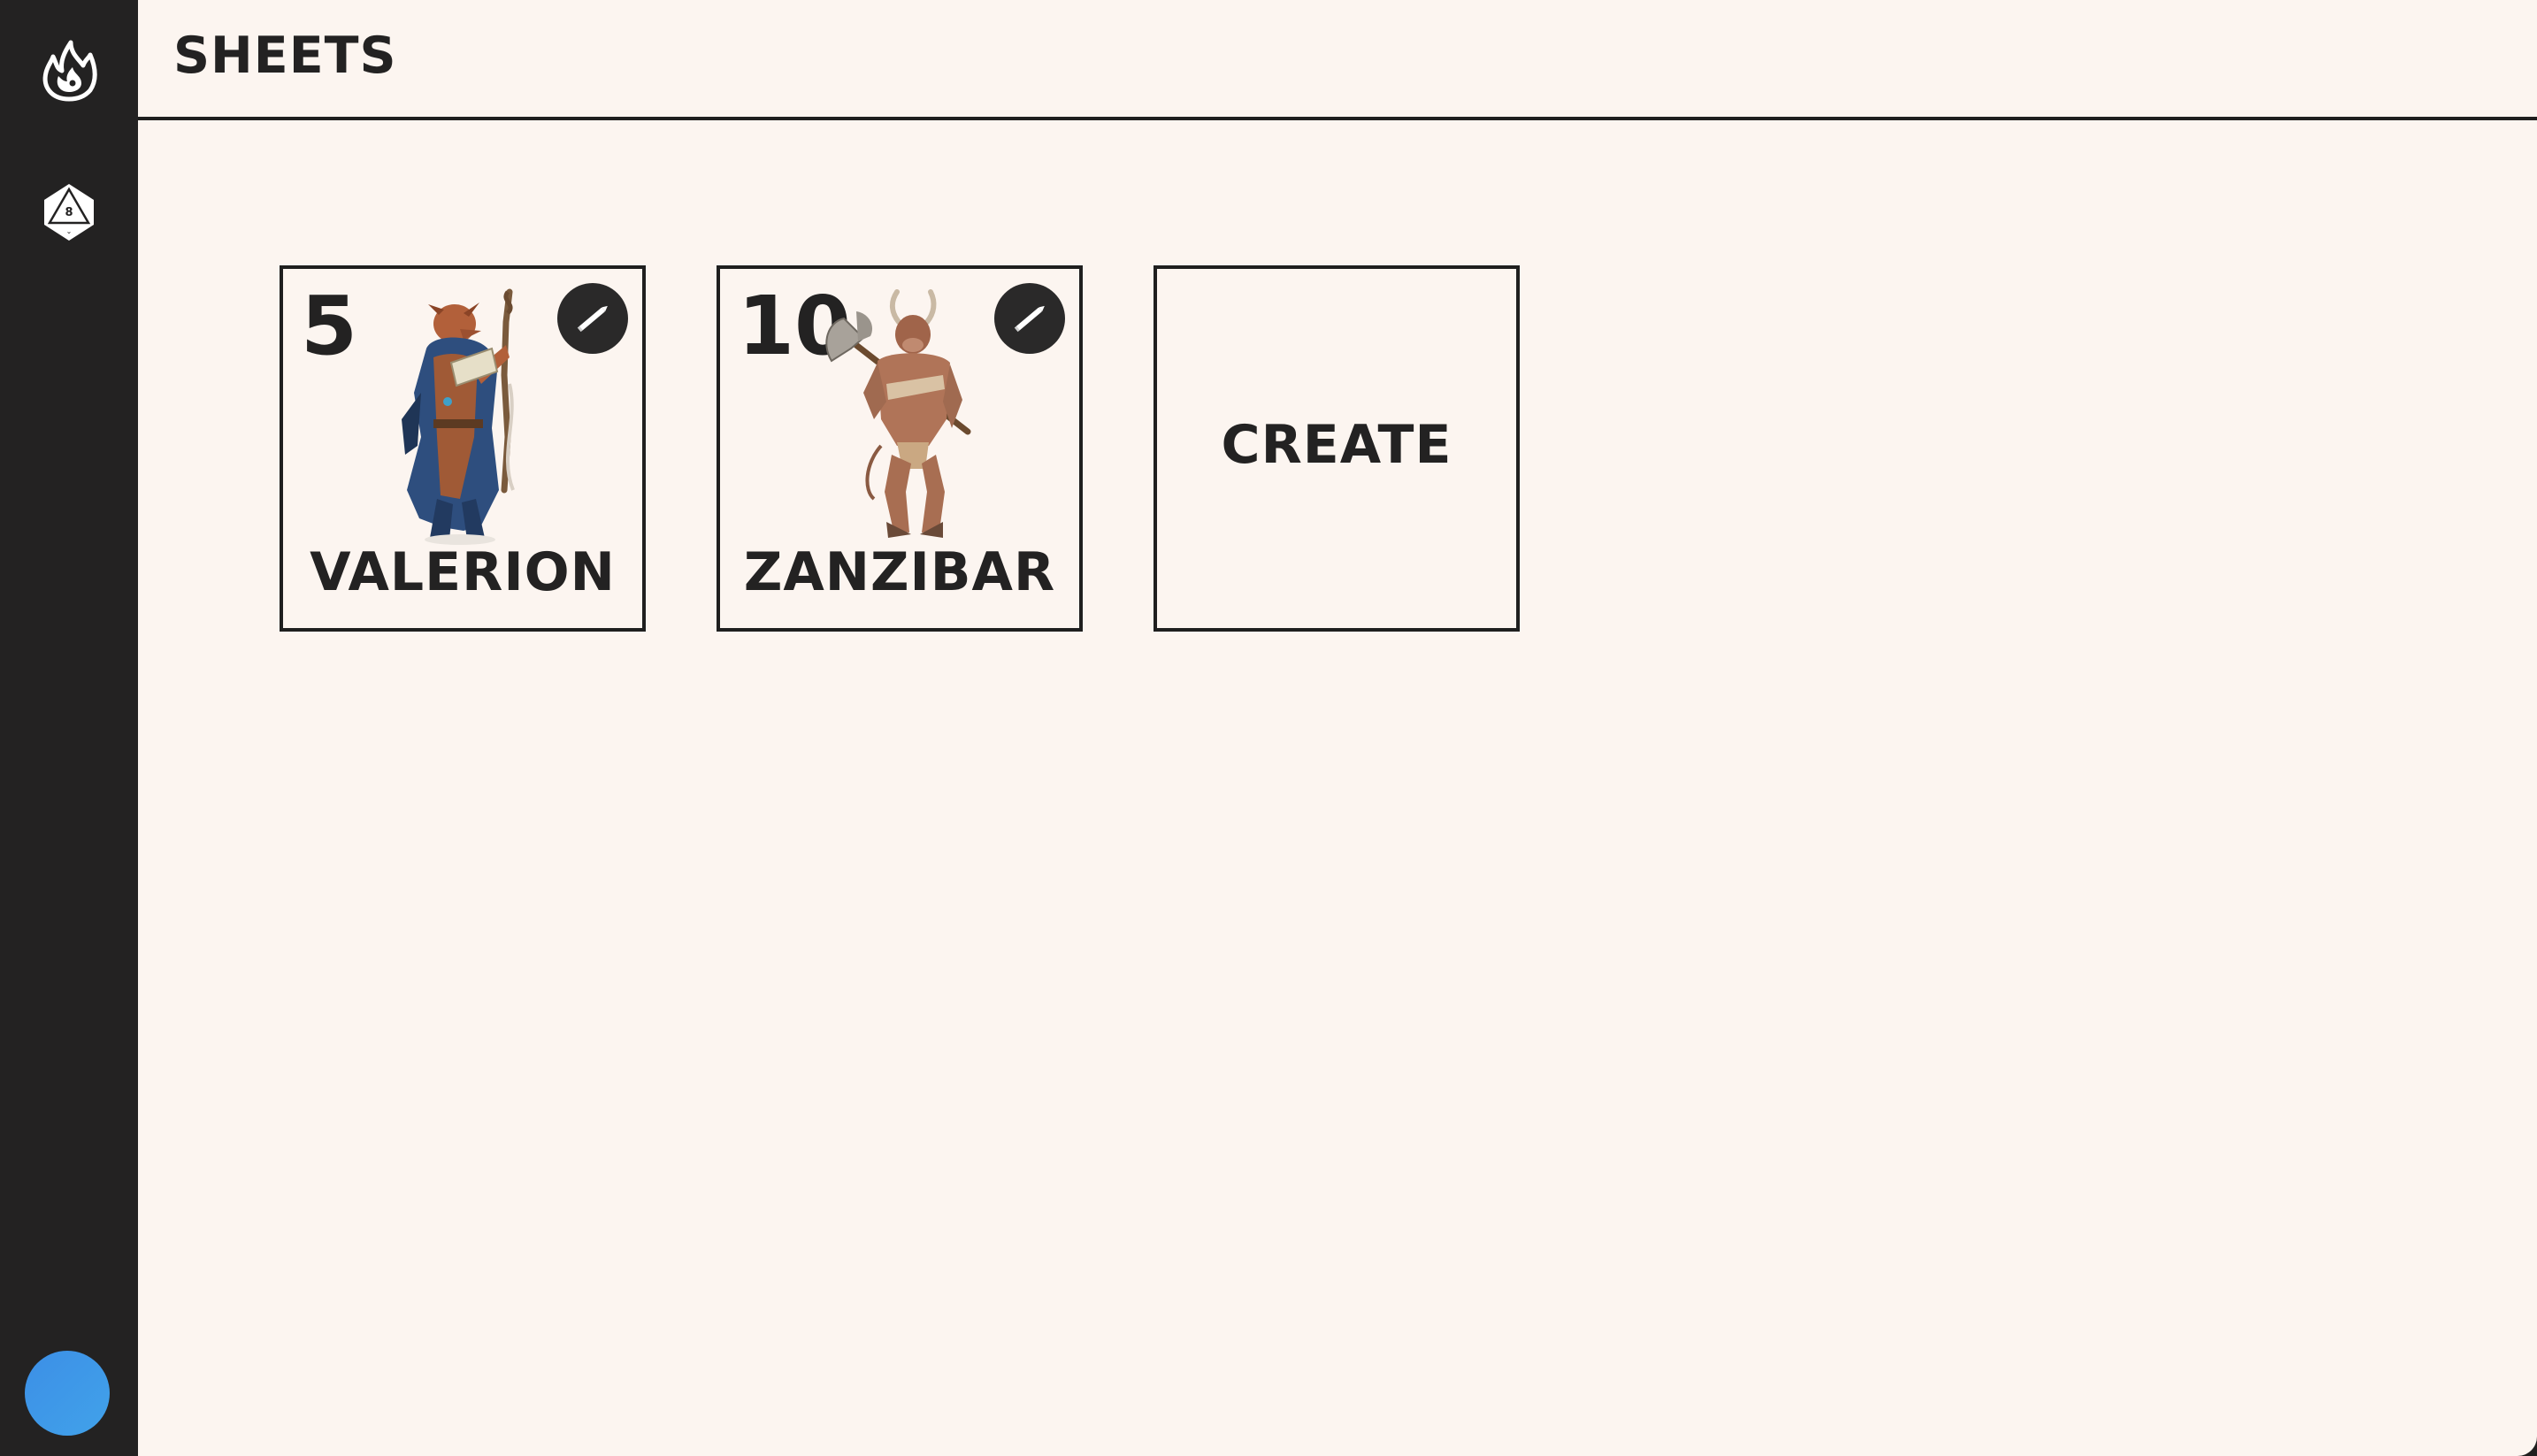 This screenshot has width=2537, height=1456. What do you see at coordinates (463, 572) in the screenshot?
I see `character-name: VALERION` at bounding box center [463, 572].